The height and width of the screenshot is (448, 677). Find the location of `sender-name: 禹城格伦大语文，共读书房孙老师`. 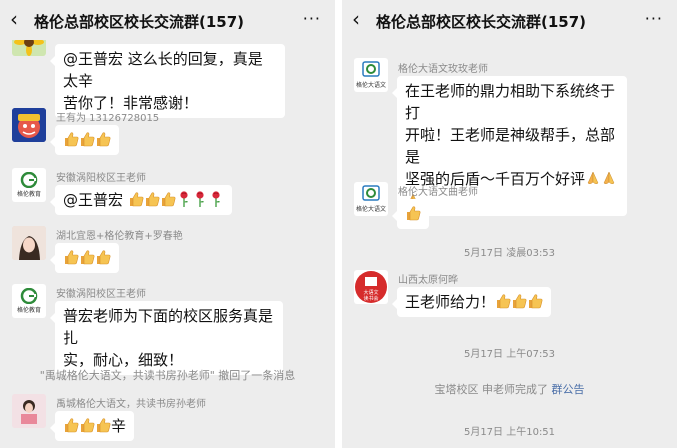

sender-name: 禹城格伦大语文，共读书房孙老师 is located at coordinates (131, 404).